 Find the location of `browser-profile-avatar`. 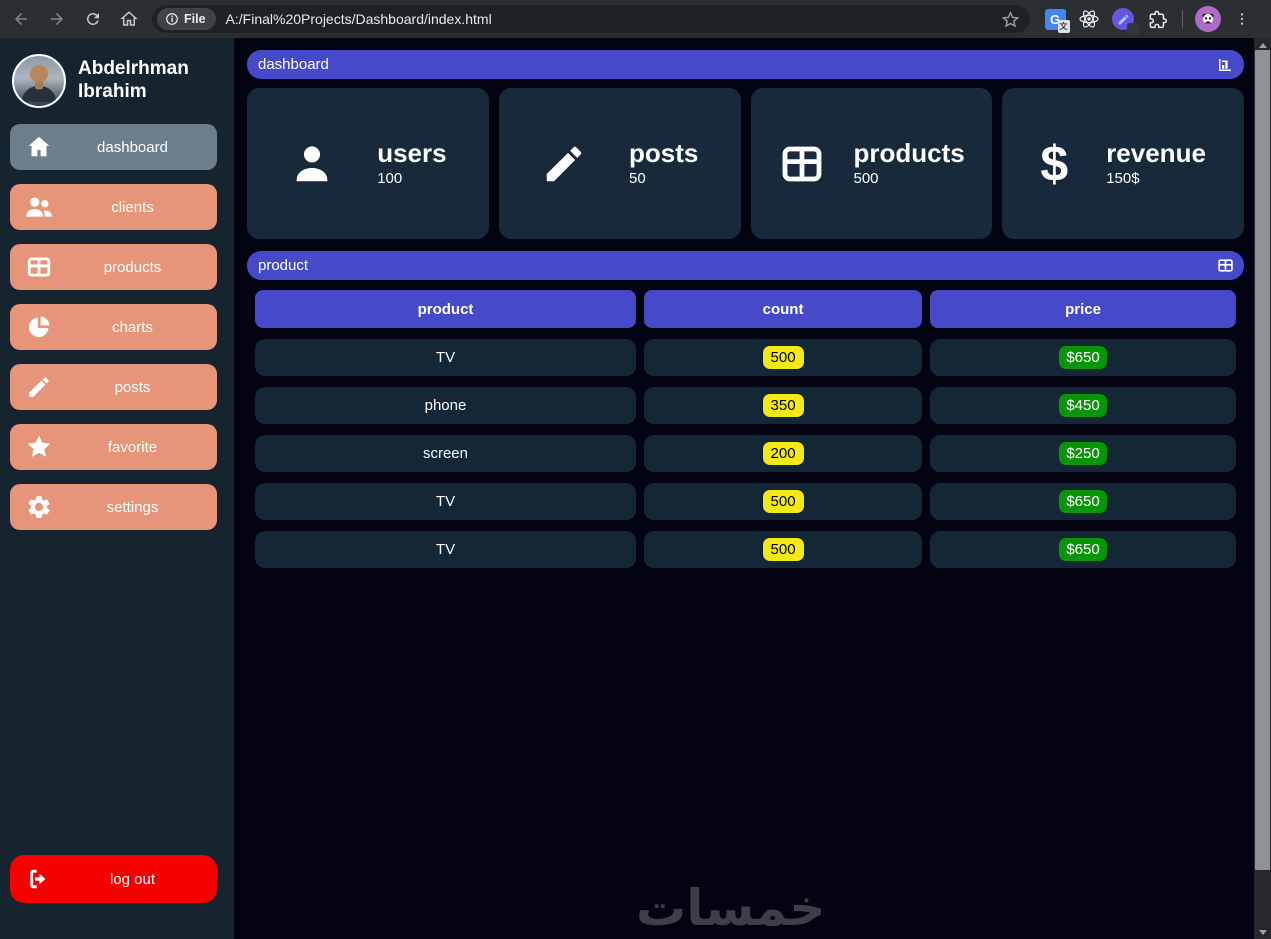

browser-profile-avatar is located at coordinates (1208, 19).